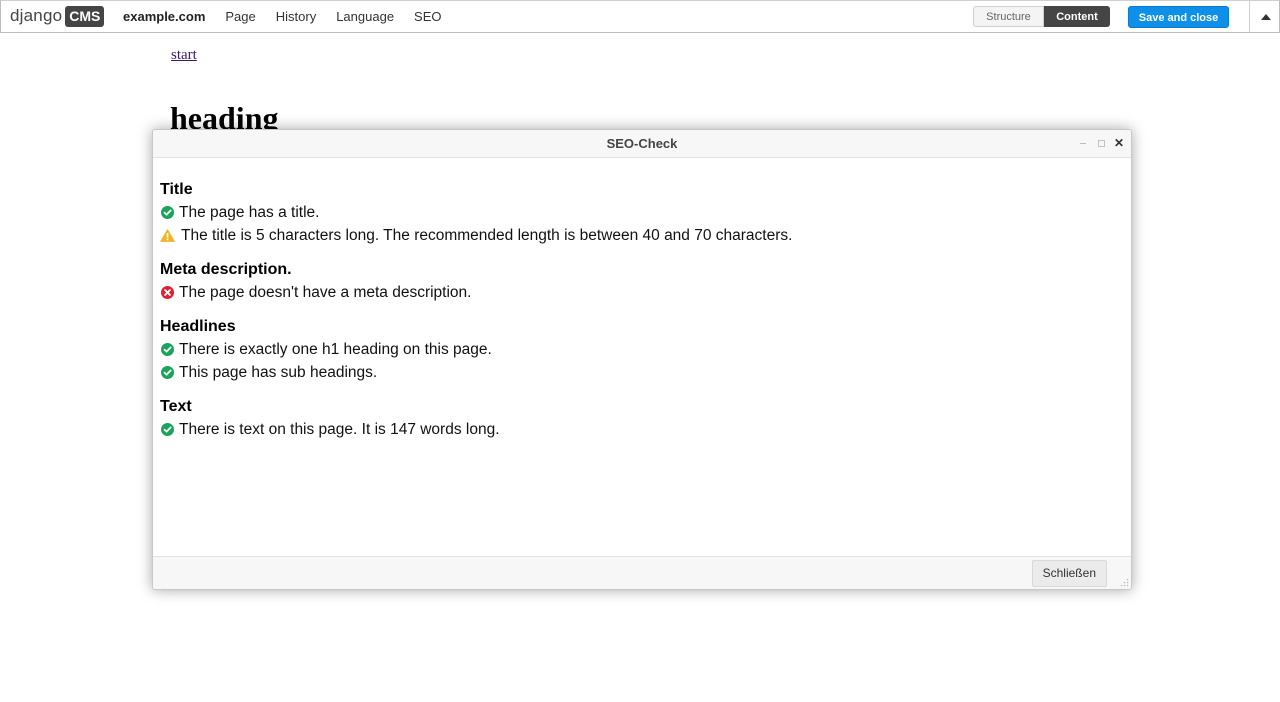 The width and height of the screenshot is (1280, 702). Describe the element at coordinates (226, 269) in the screenshot. I see `section-heading: Meta description.` at that location.